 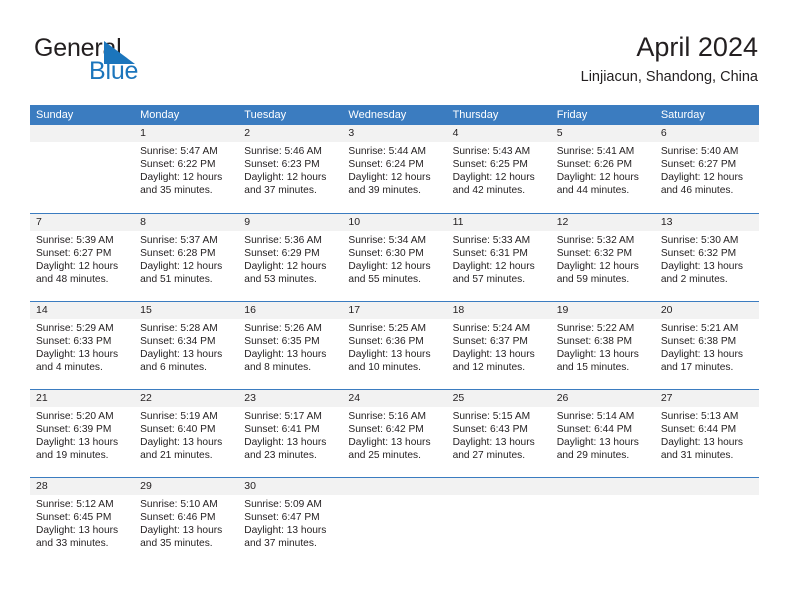 I want to click on day-detail-line: Sunset: 6:37 PM, so click(x=490, y=342).